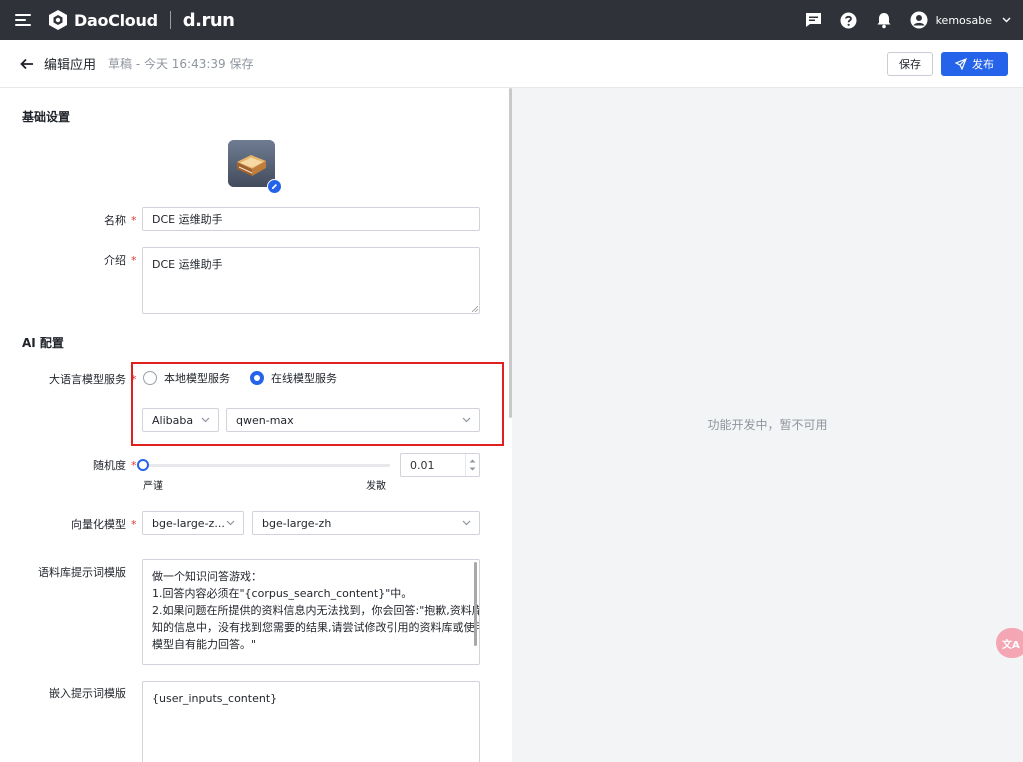 This screenshot has width=1023, height=762. What do you see at coordinates (440, 465) in the screenshot?
I see `randomness-stepper: 0.01` at bounding box center [440, 465].